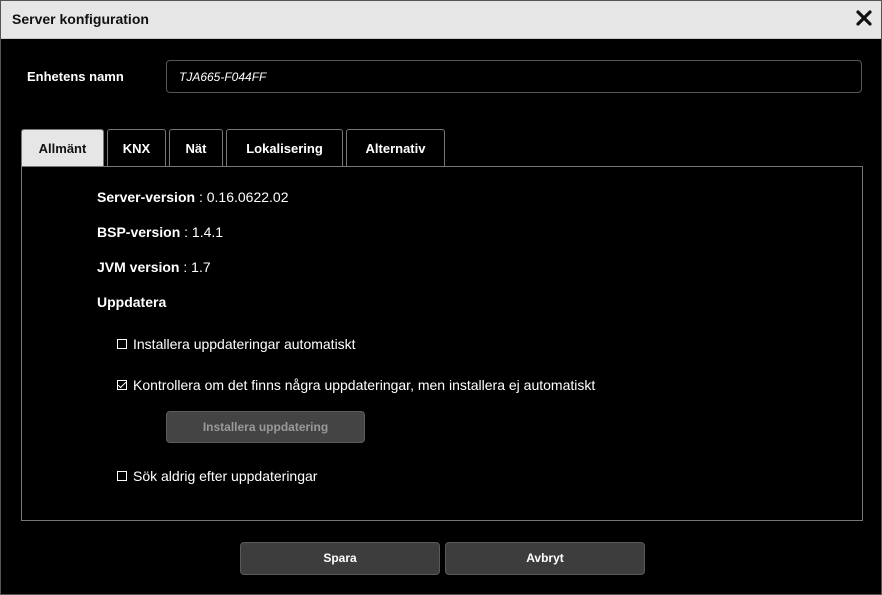 The image size is (882, 595). I want to click on install-update-button: Installera uppdatering, so click(265, 427).